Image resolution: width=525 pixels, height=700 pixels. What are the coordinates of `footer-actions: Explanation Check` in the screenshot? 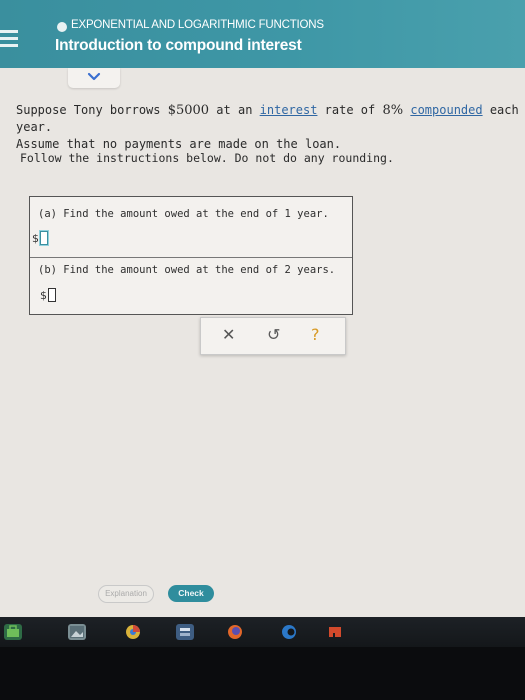 It's located at (262, 594).